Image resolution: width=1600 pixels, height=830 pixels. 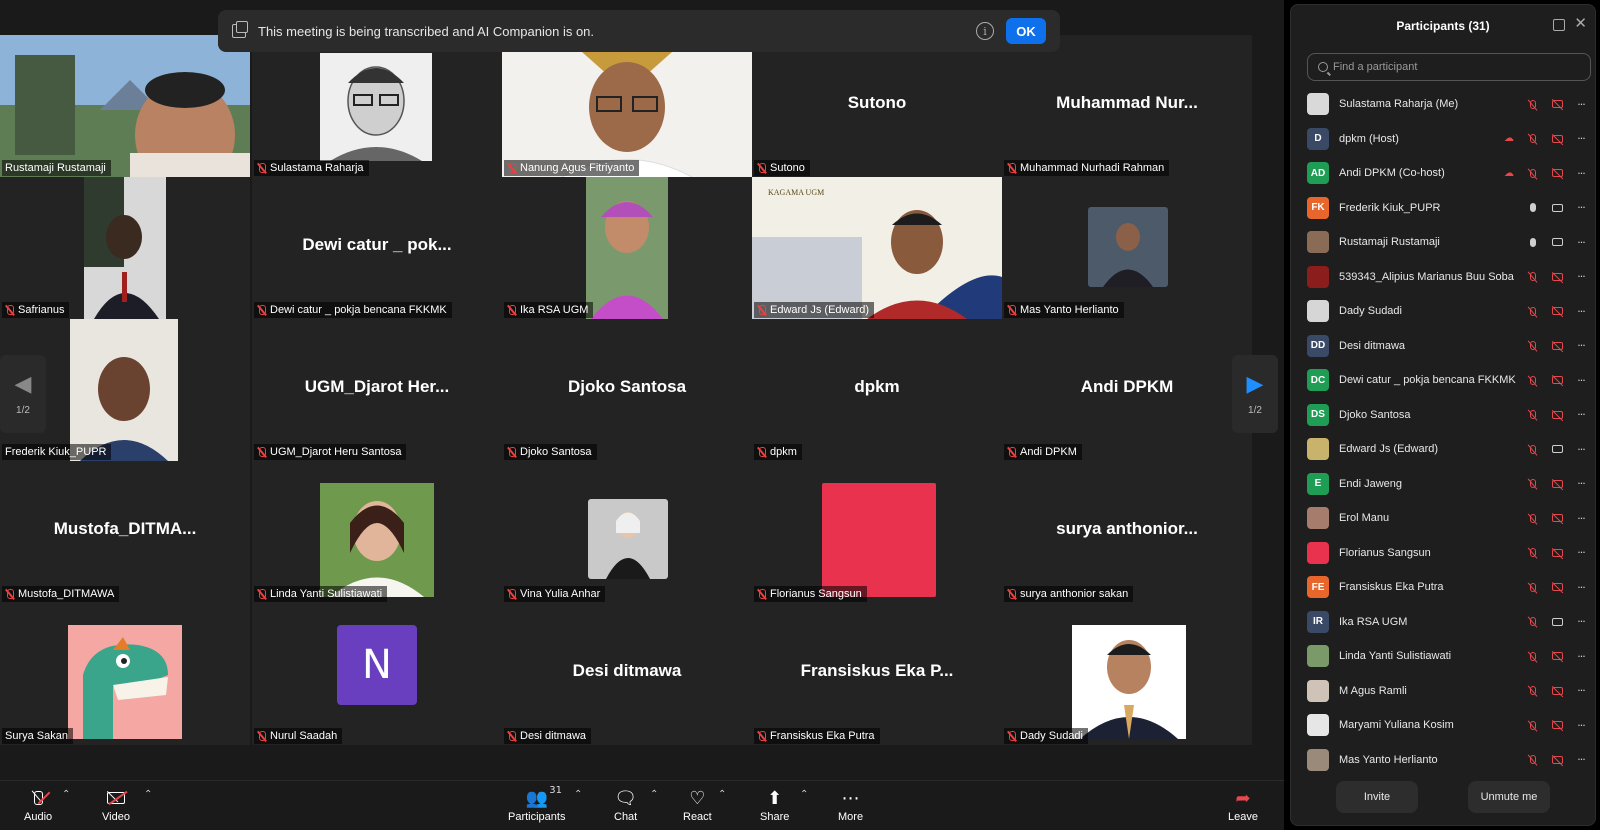 What do you see at coordinates (38, 805) in the screenshot?
I see `audio-button: Audio` at bounding box center [38, 805].